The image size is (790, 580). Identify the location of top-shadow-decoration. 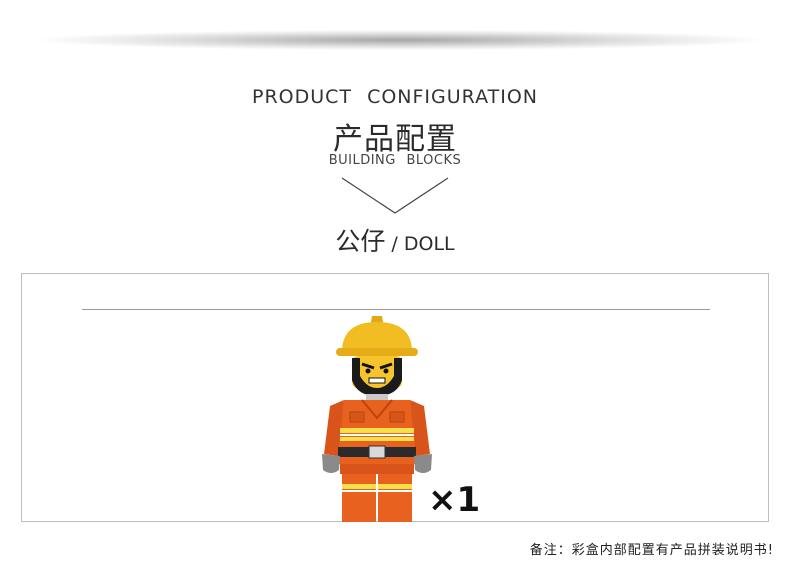
(400, 40).